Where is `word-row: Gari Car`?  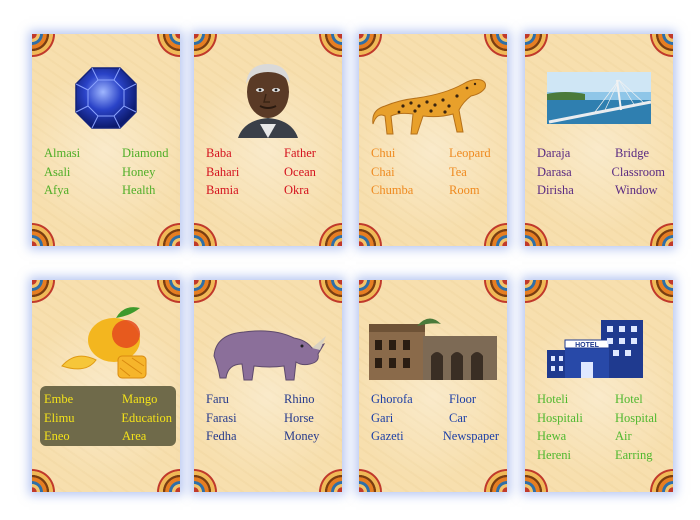
word-row: Gari Car is located at coordinates (435, 418).